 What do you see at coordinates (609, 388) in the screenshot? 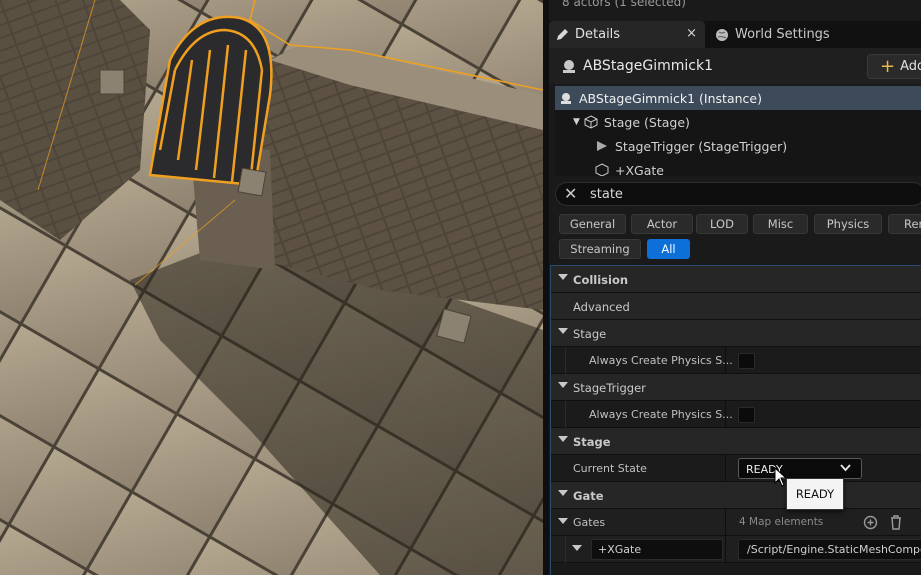
I see `category-label: StageTrigger` at bounding box center [609, 388].